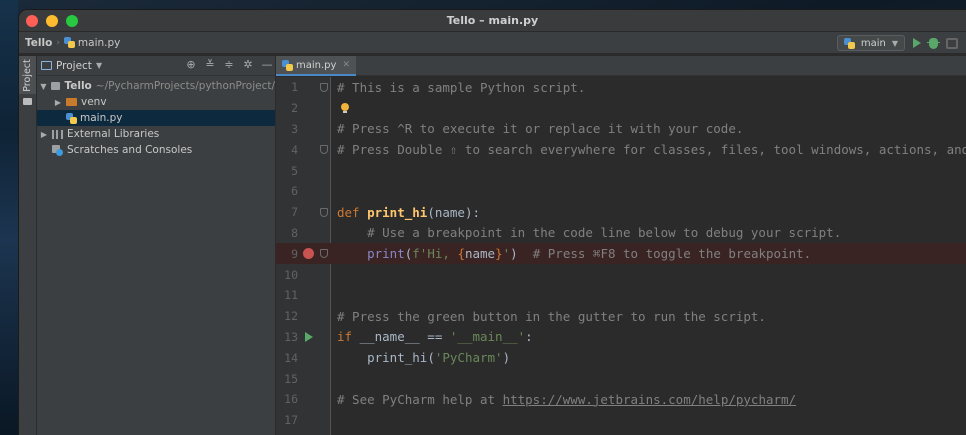 This screenshot has height=435, width=966. What do you see at coordinates (621, 87) in the screenshot?
I see `code-line: 1 # This is a sample Python script.` at bounding box center [621, 87].